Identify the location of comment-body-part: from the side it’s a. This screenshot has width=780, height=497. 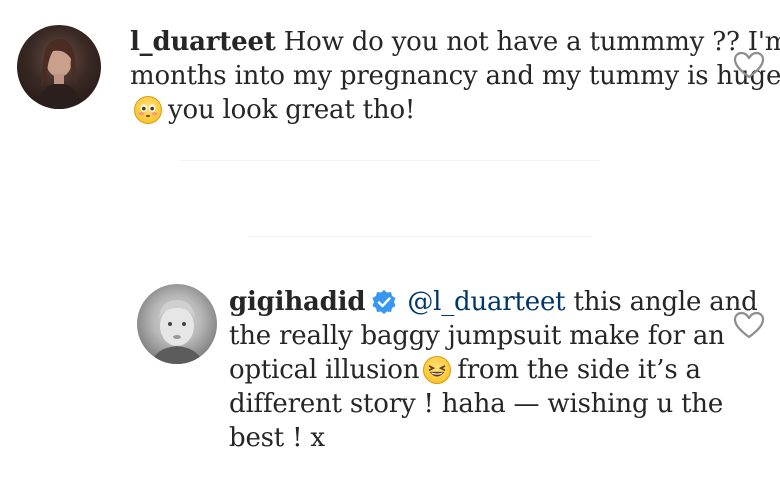
(579, 370).